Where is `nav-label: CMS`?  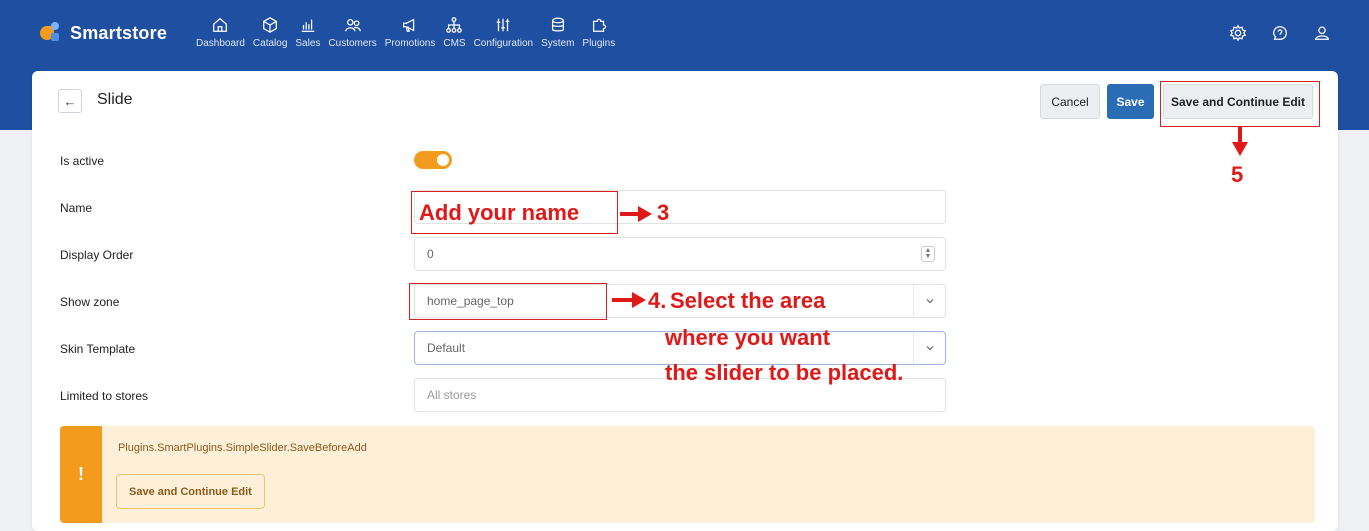
nav-label: CMS is located at coordinates (454, 43).